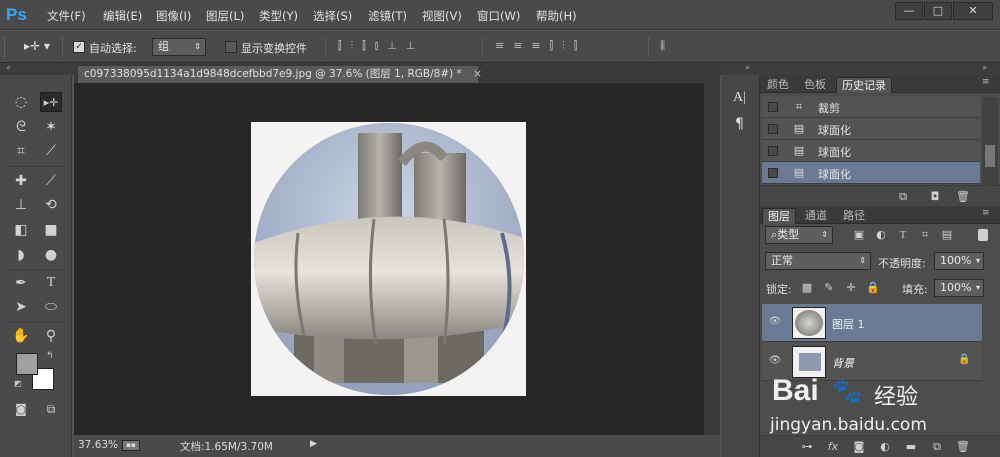  I want to click on type-filter-icon: T, so click(903, 235).